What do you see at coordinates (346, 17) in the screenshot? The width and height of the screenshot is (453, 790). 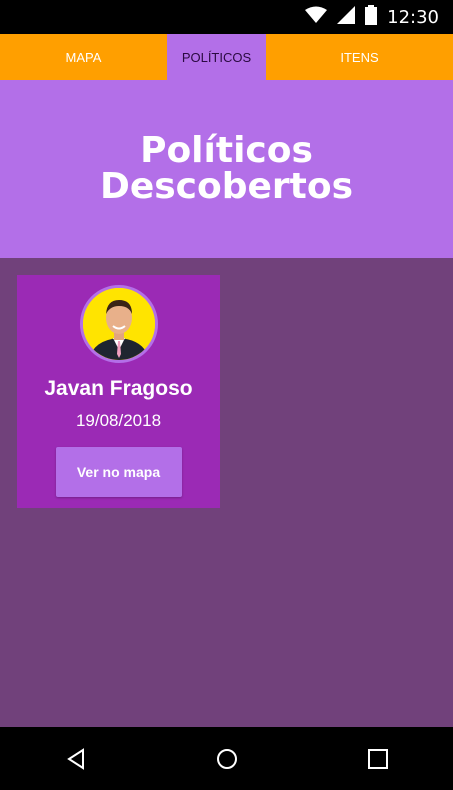 I see `signal-icon` at bounding box center [346, 17].